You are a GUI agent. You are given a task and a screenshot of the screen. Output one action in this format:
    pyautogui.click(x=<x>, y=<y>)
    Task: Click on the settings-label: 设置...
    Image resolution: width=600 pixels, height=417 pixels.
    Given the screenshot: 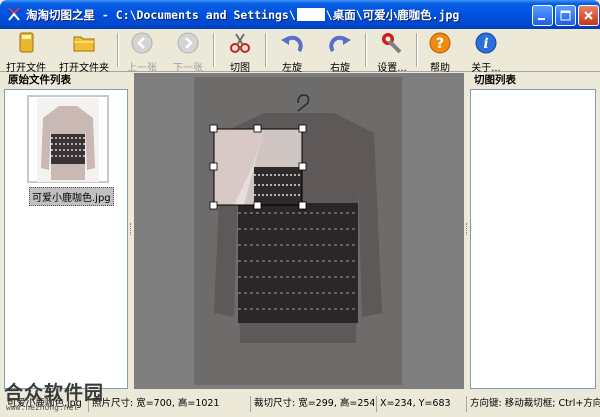 What is the action you would take?
    pyautogui.click(x=392, y=68)
    